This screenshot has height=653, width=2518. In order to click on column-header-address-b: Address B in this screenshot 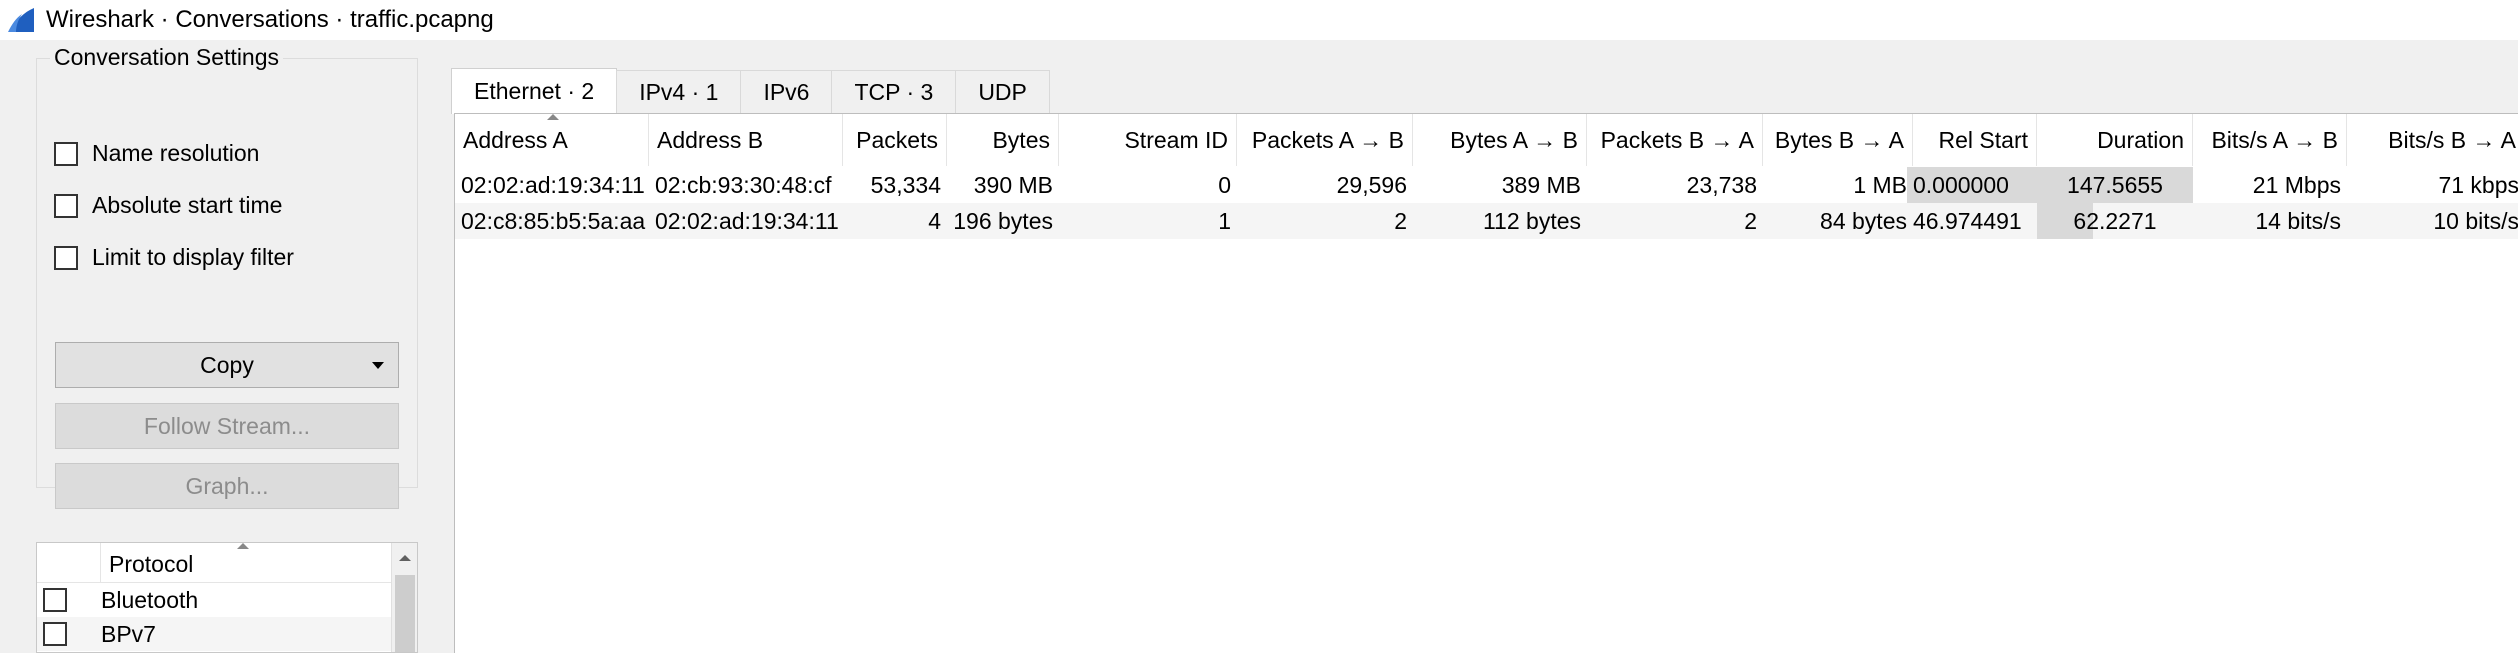, I will do `click(746, 140)`.